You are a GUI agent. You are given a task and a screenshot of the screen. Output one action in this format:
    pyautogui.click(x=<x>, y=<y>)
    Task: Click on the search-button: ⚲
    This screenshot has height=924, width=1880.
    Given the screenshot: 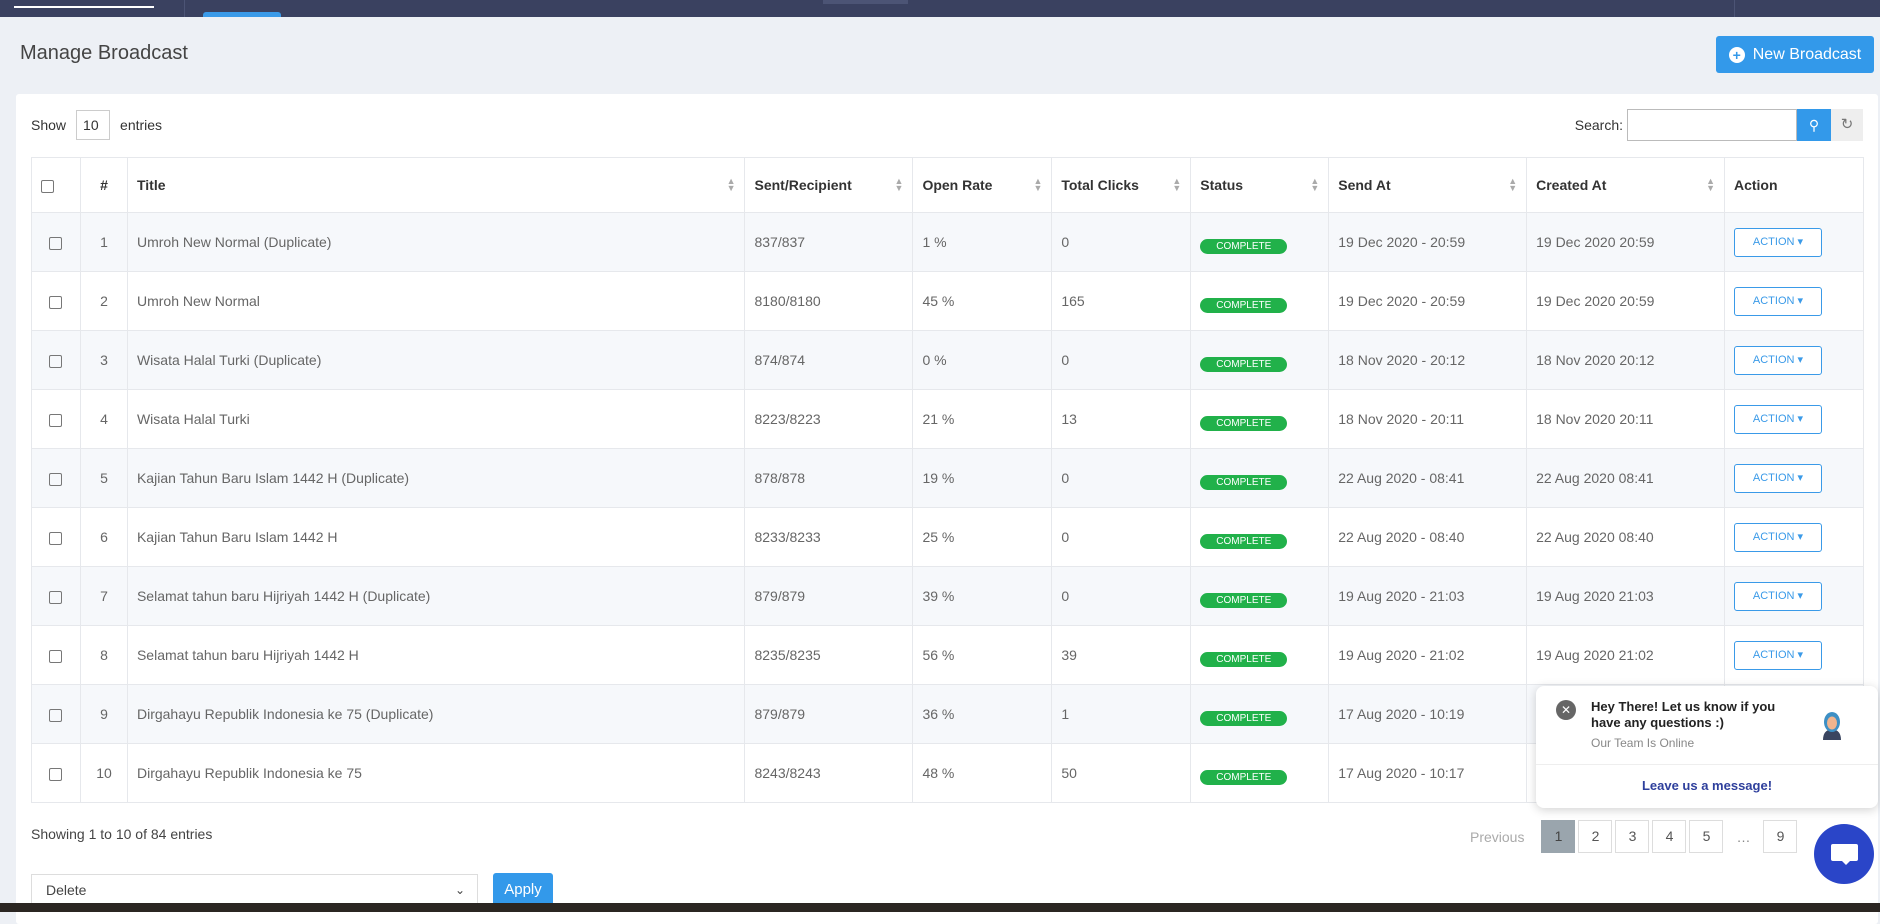 What is the action you would take?
    pyautogui.click(x=1814, y=125)
    